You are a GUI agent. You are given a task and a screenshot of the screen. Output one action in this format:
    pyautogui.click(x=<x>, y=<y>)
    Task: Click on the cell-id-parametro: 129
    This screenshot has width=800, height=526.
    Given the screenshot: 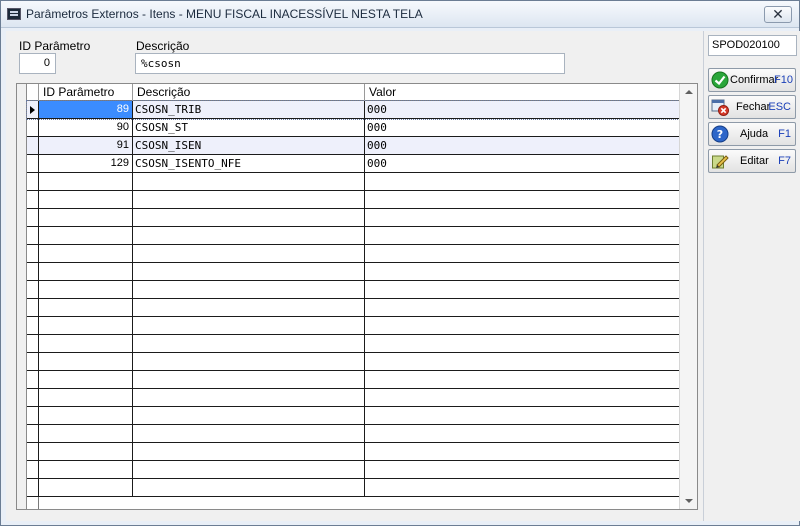 What is the action you would take?
    pyautogui.click(x=86, y=163)
    